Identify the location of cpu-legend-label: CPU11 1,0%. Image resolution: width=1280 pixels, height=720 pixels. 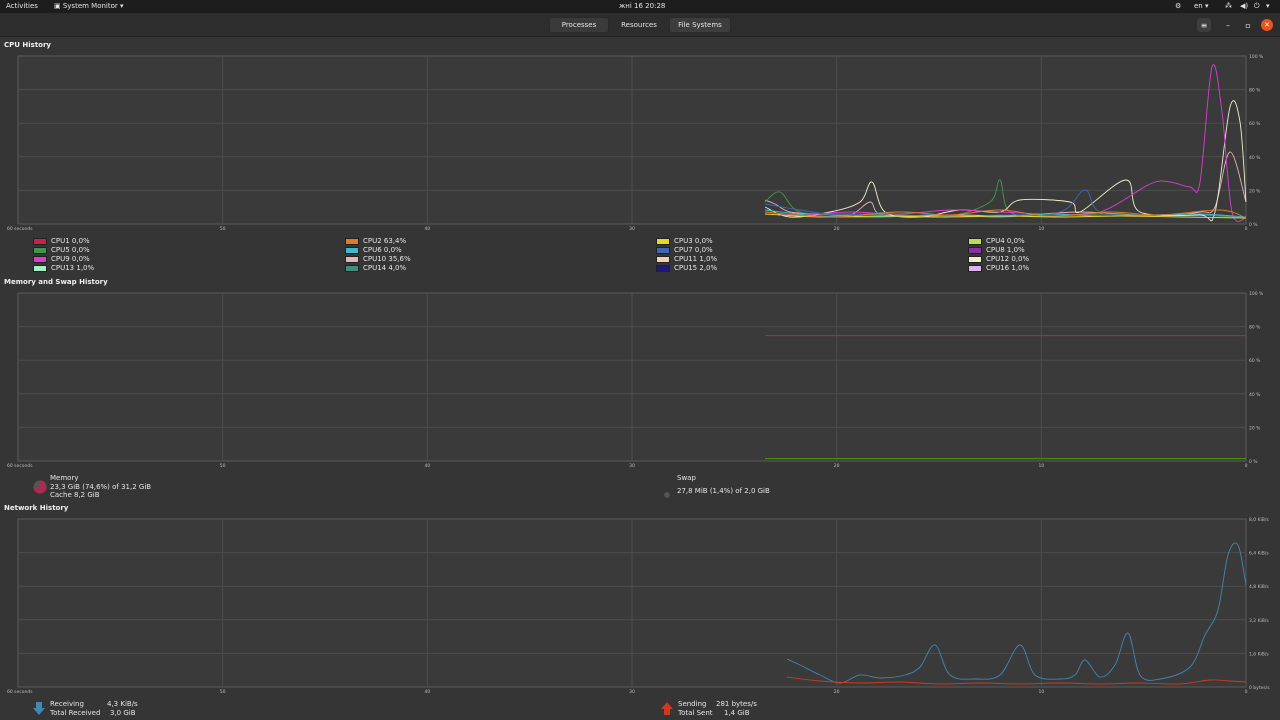
(696, 259).